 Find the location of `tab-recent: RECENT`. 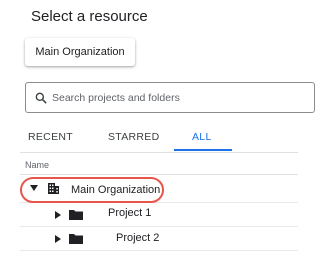

tab-recent: RECENT is located at coordinates (50, 137).